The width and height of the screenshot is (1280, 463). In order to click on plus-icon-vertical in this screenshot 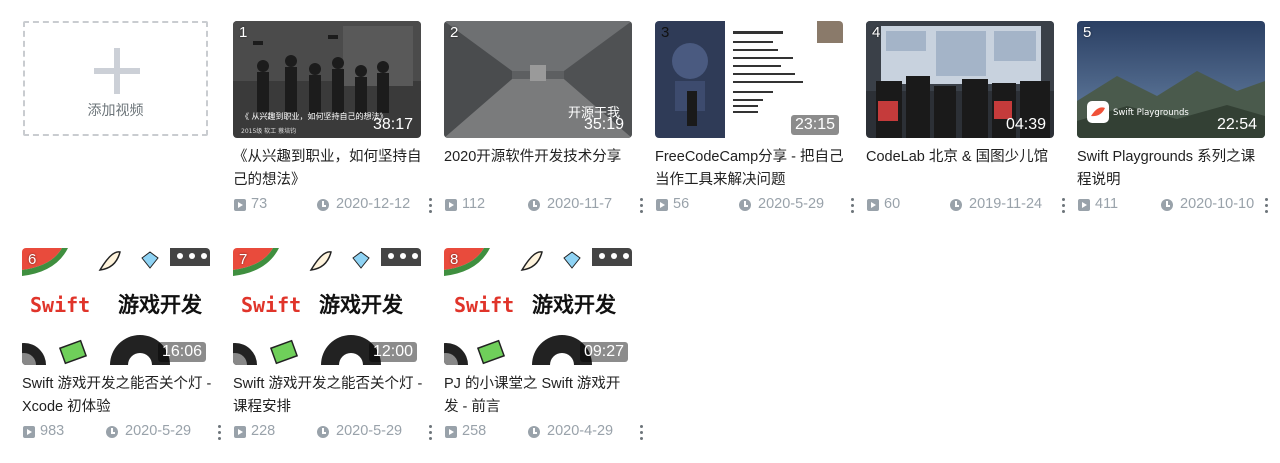, I will do `click(117, 71)`.